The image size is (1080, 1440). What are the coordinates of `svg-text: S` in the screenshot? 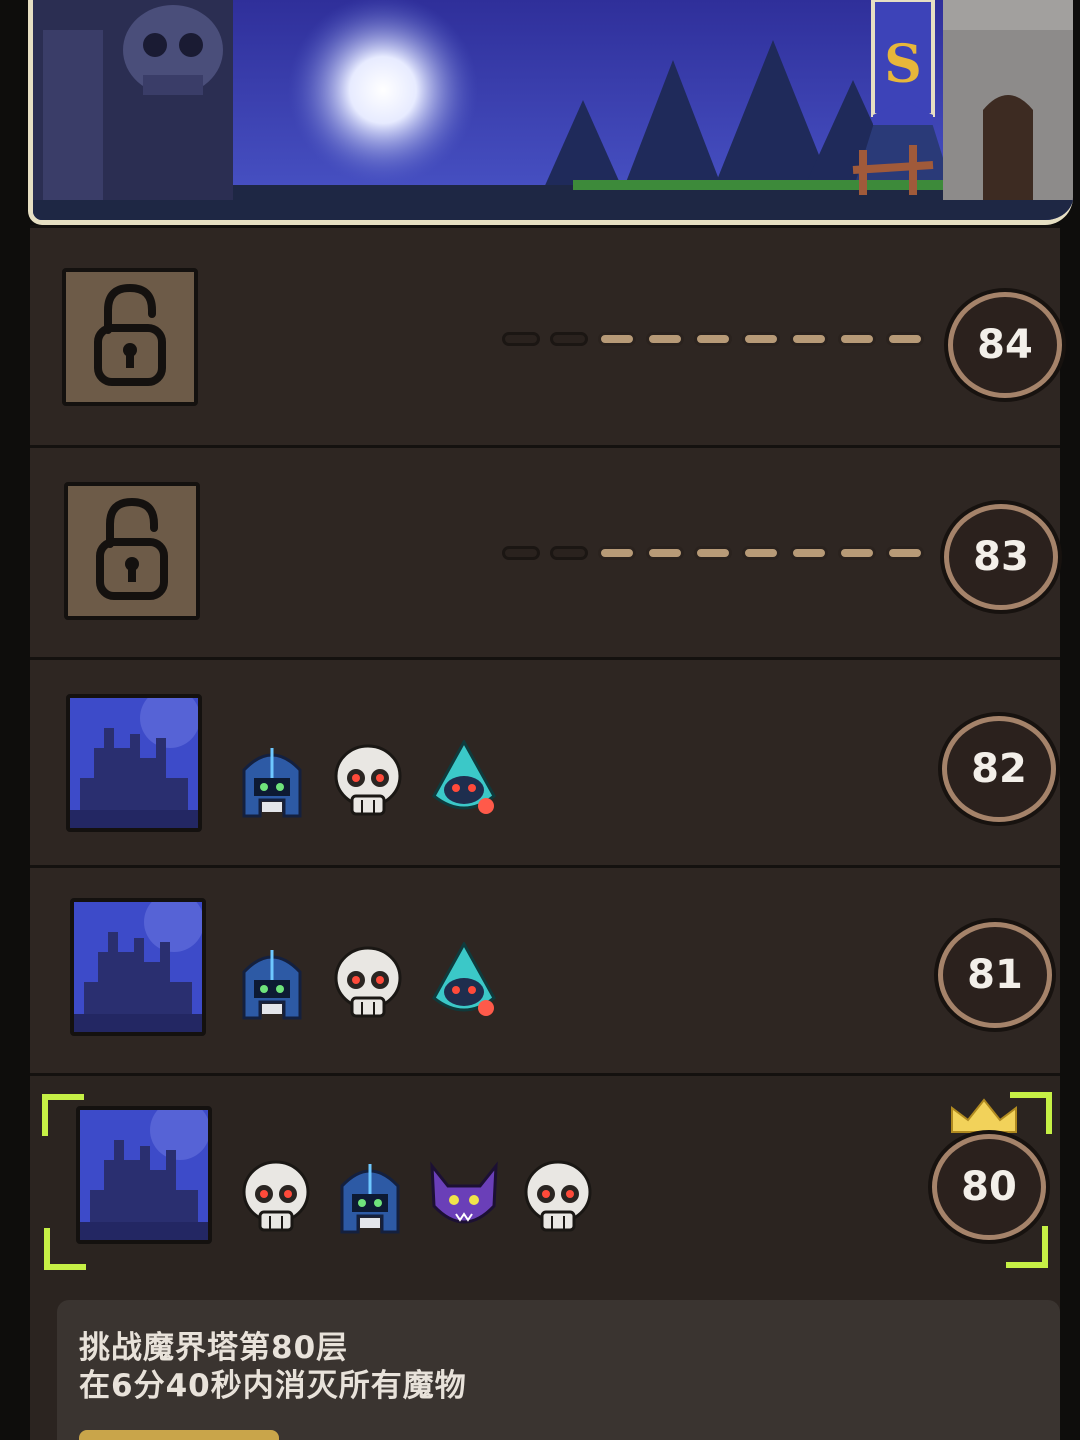 It's located at (903, 64).